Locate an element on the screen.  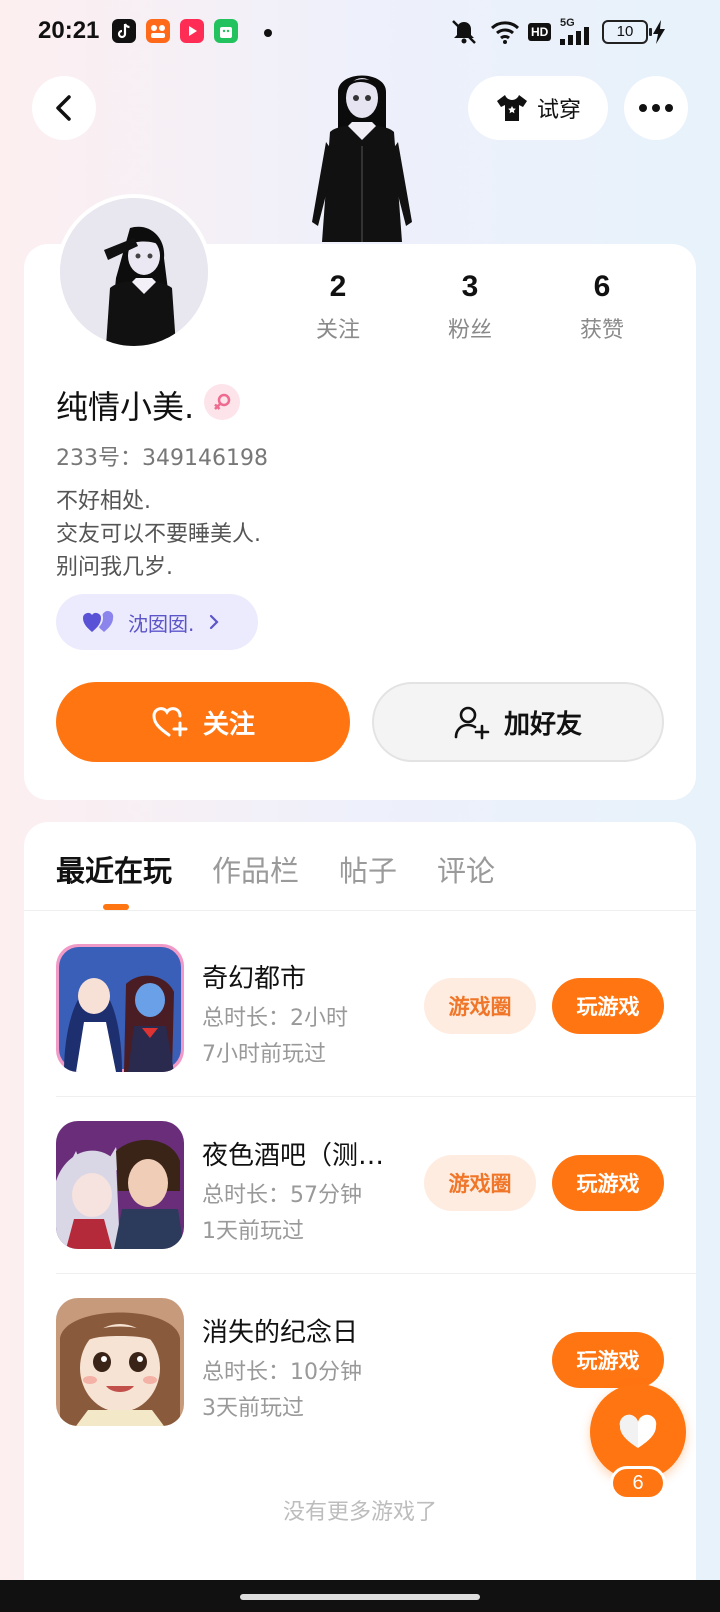
status-time: 20:21 is located at coordinates (69, 30).